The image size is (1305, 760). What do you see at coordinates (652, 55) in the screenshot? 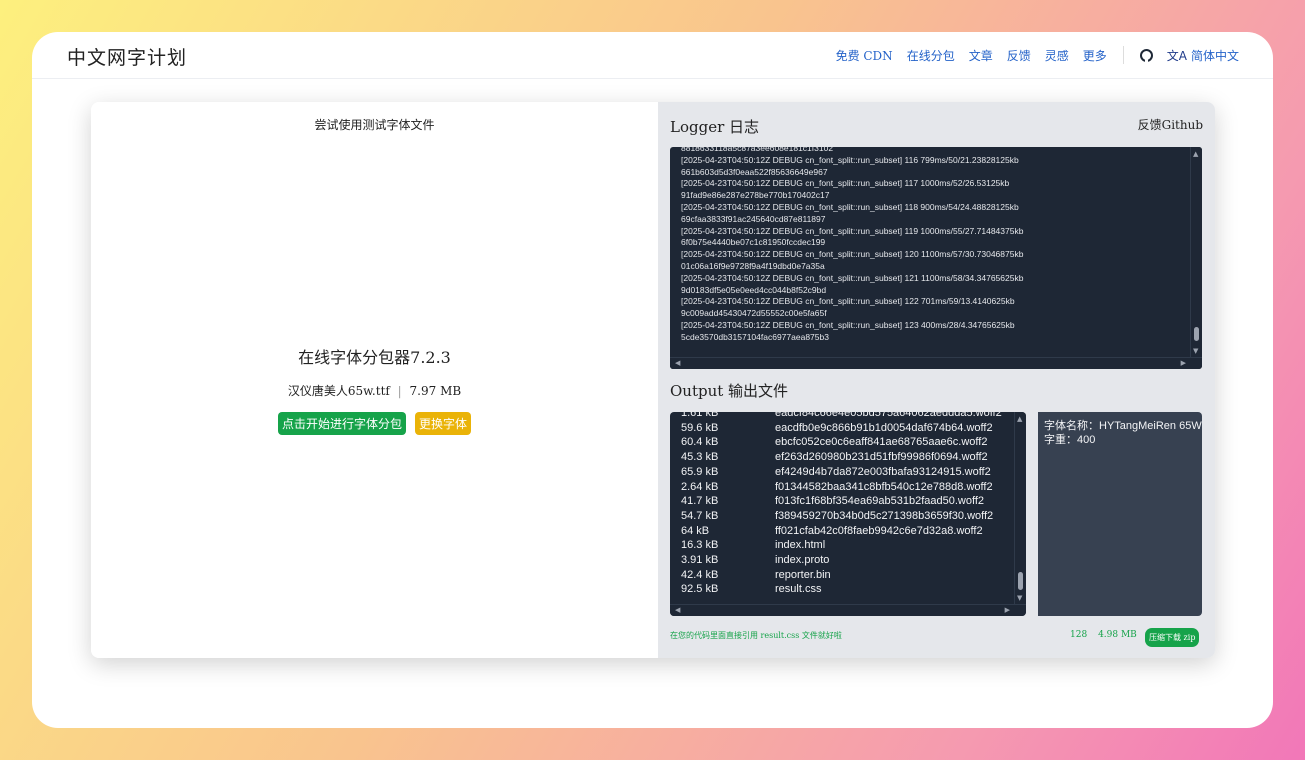
I see `top-nav: 中文网字计划 免费 CDN 在线分包 文章 反馈 灵感 更多 文A 简体中文` at bounding box center [652, 55].